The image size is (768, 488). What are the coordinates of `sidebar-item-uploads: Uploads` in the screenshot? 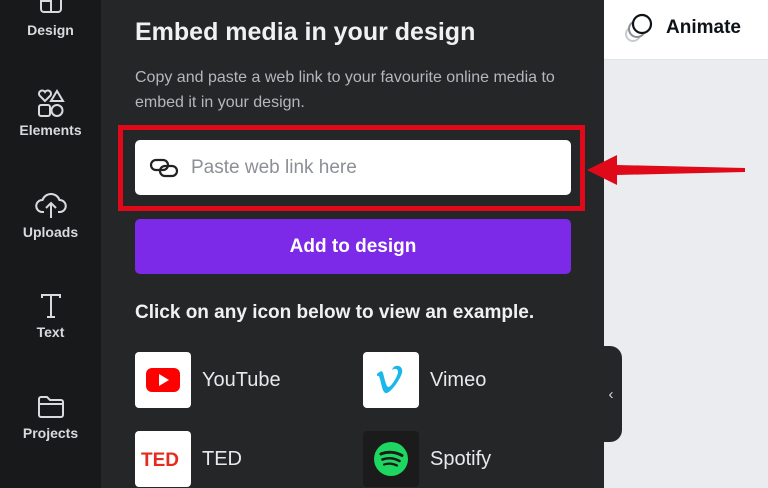 It's located at (50, 215).